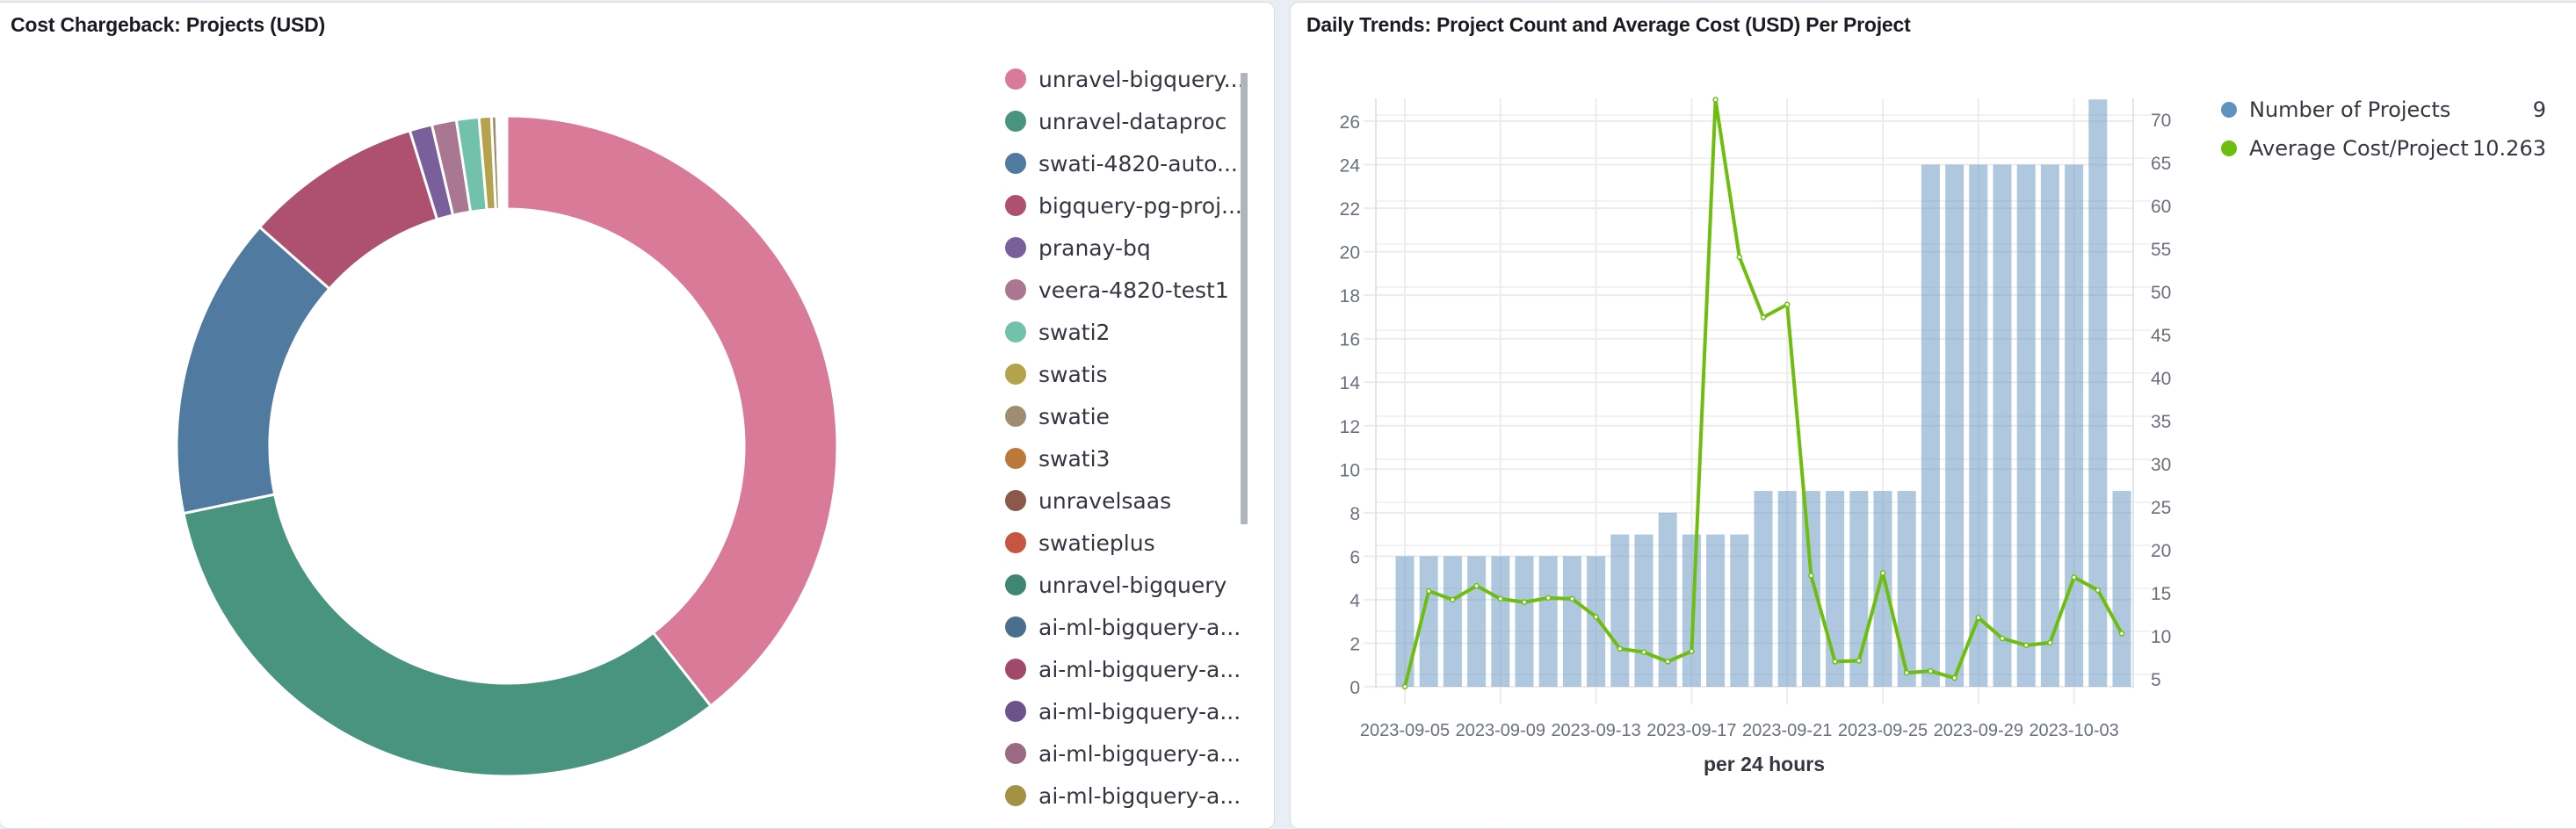  What do you see at coordinates (1133, 290) in the screenshot?
I see `legend-label: veera-4820-test1` at bounding box center [1133, 290].